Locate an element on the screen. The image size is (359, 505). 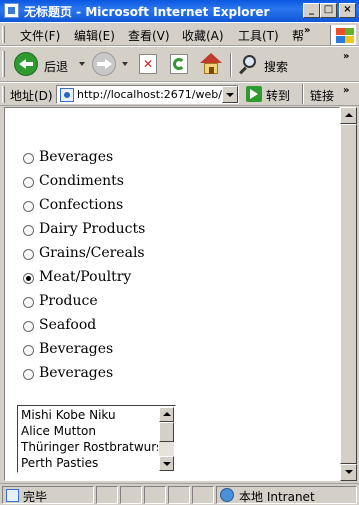
category-label: Meat/Poultry is located at coordinates (85, 277).